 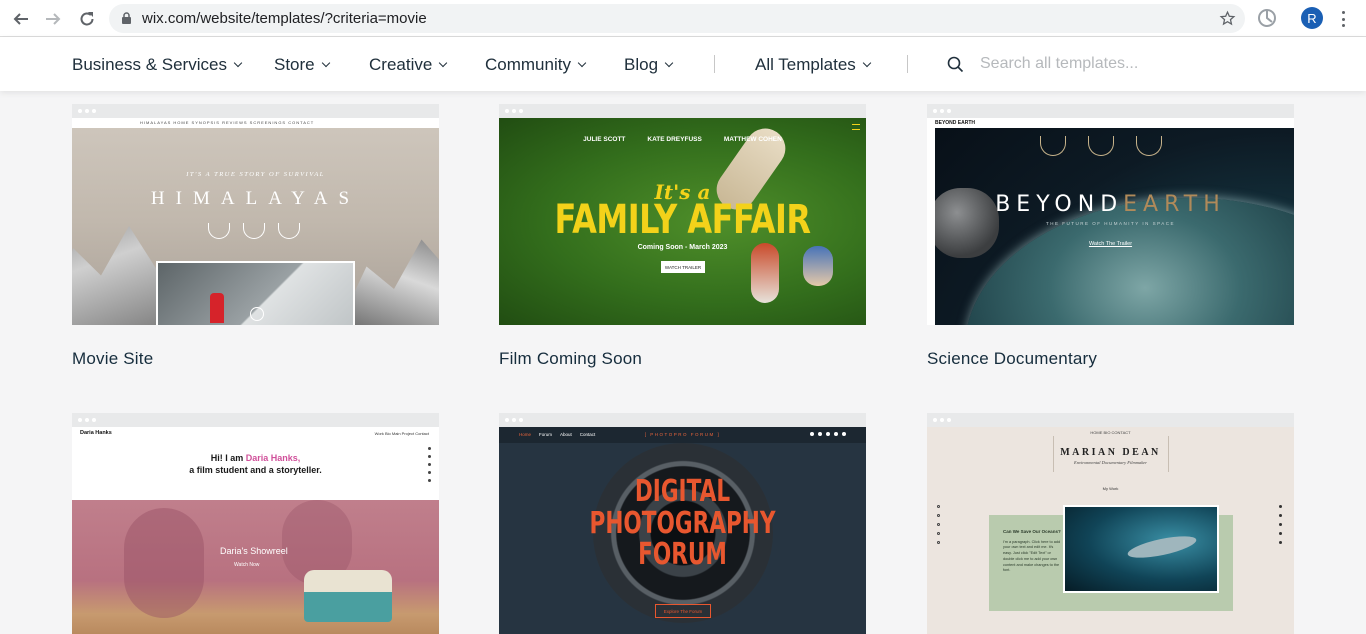 I want to click on nav-label: Store, so click(x=294, y=64).